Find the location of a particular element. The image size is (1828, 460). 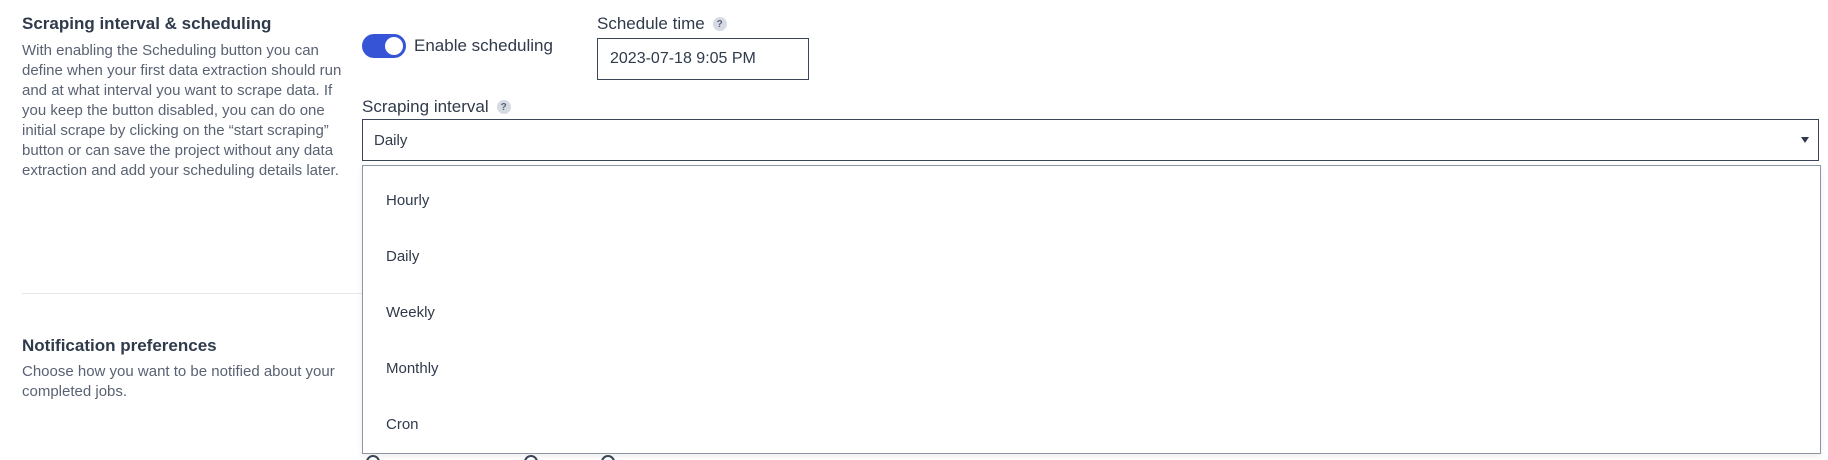

schedule-time-label-text: Schedule time is located at coordinates (651, 23).